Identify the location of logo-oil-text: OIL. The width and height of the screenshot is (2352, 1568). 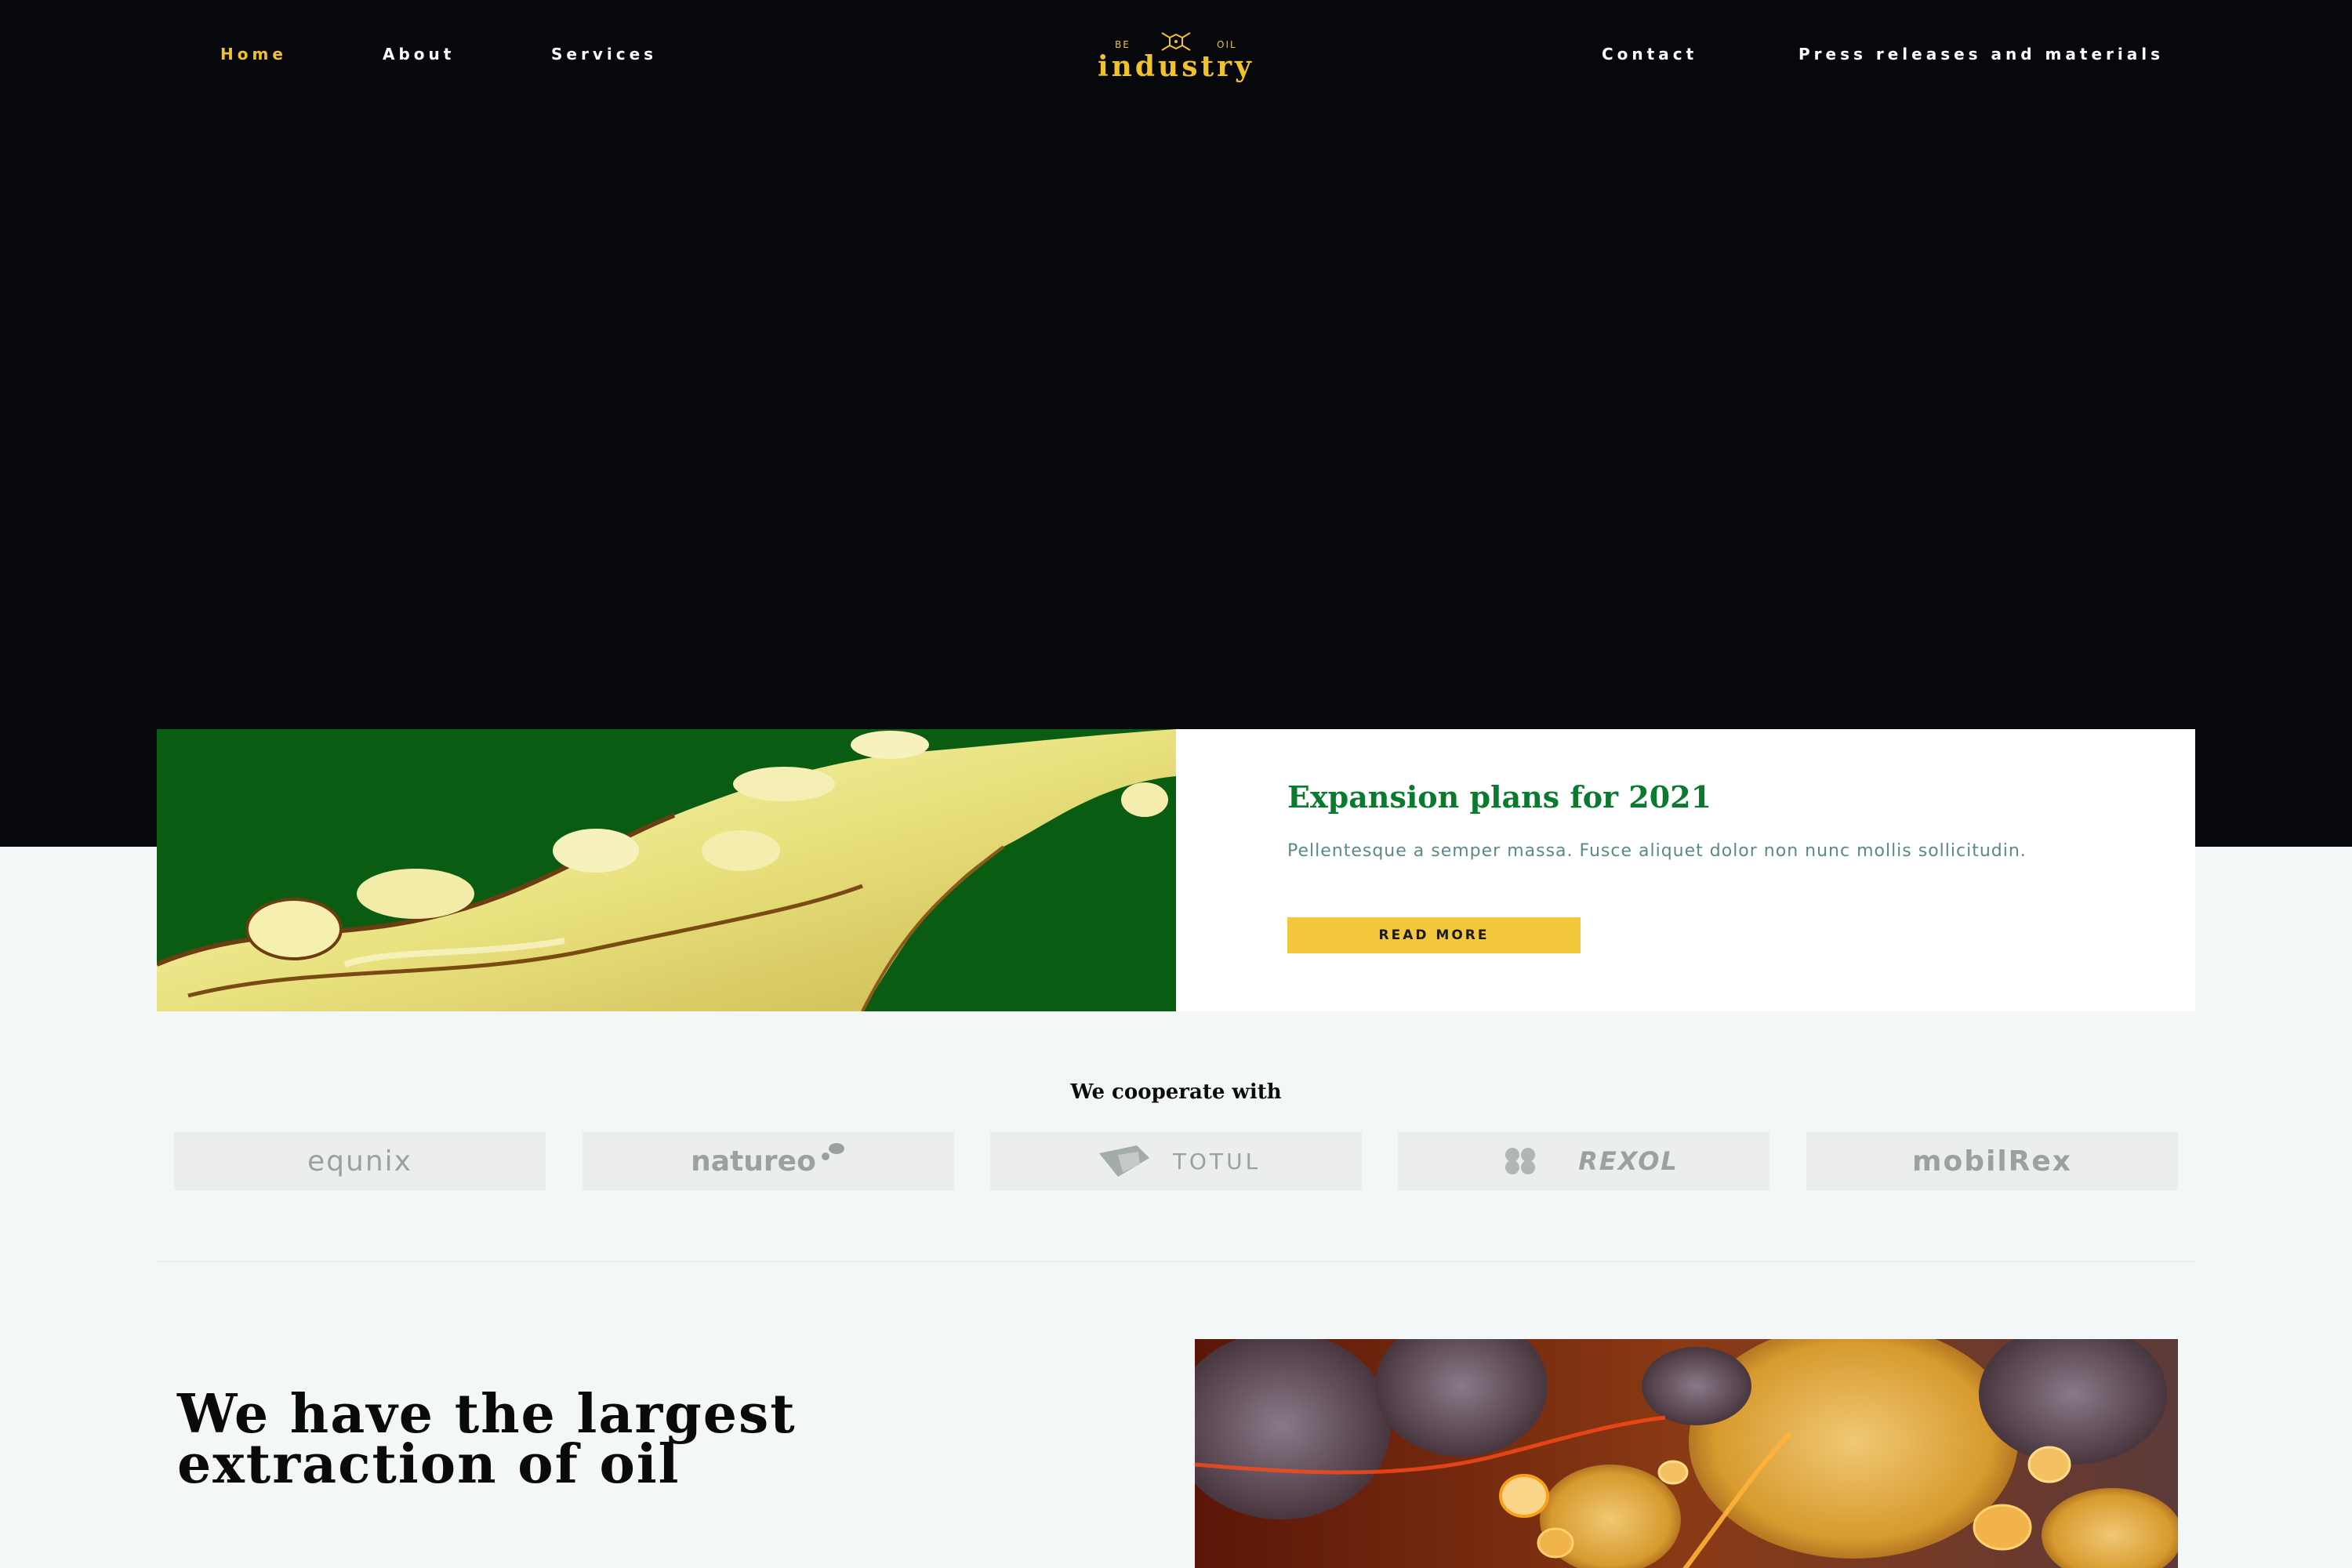
(1227, 44).